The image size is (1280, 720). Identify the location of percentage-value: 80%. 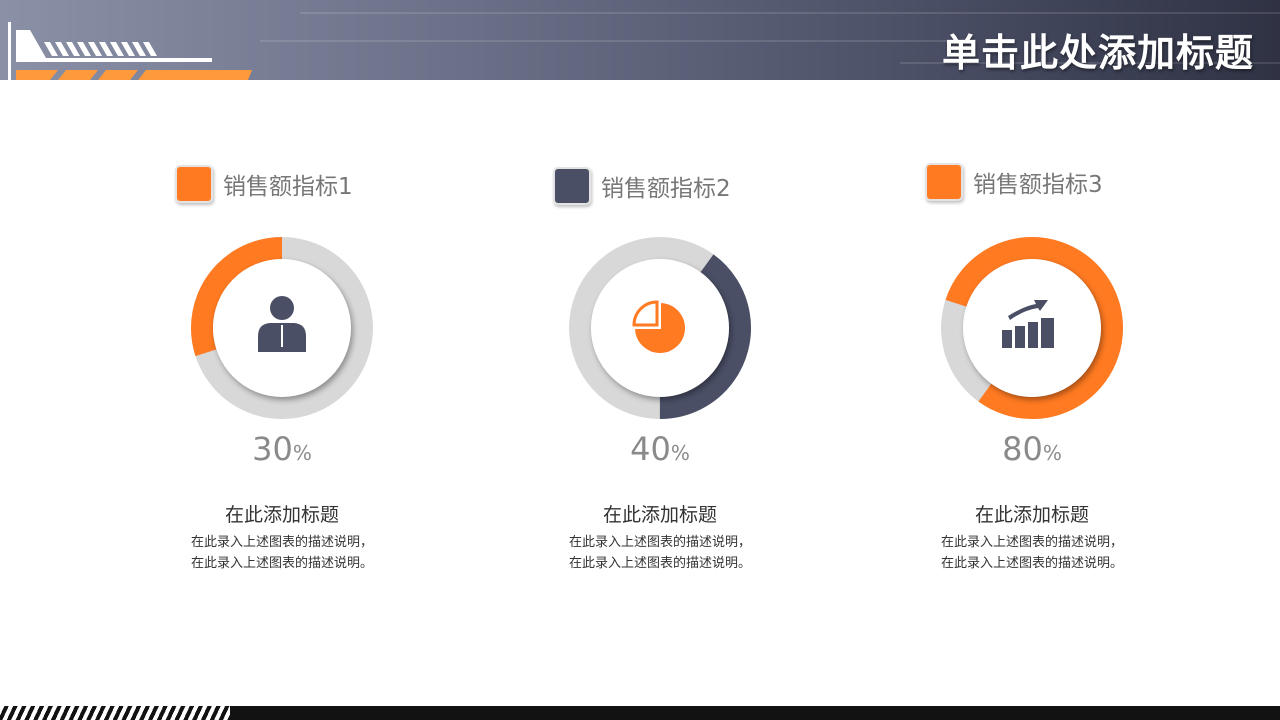
(1032, 449).